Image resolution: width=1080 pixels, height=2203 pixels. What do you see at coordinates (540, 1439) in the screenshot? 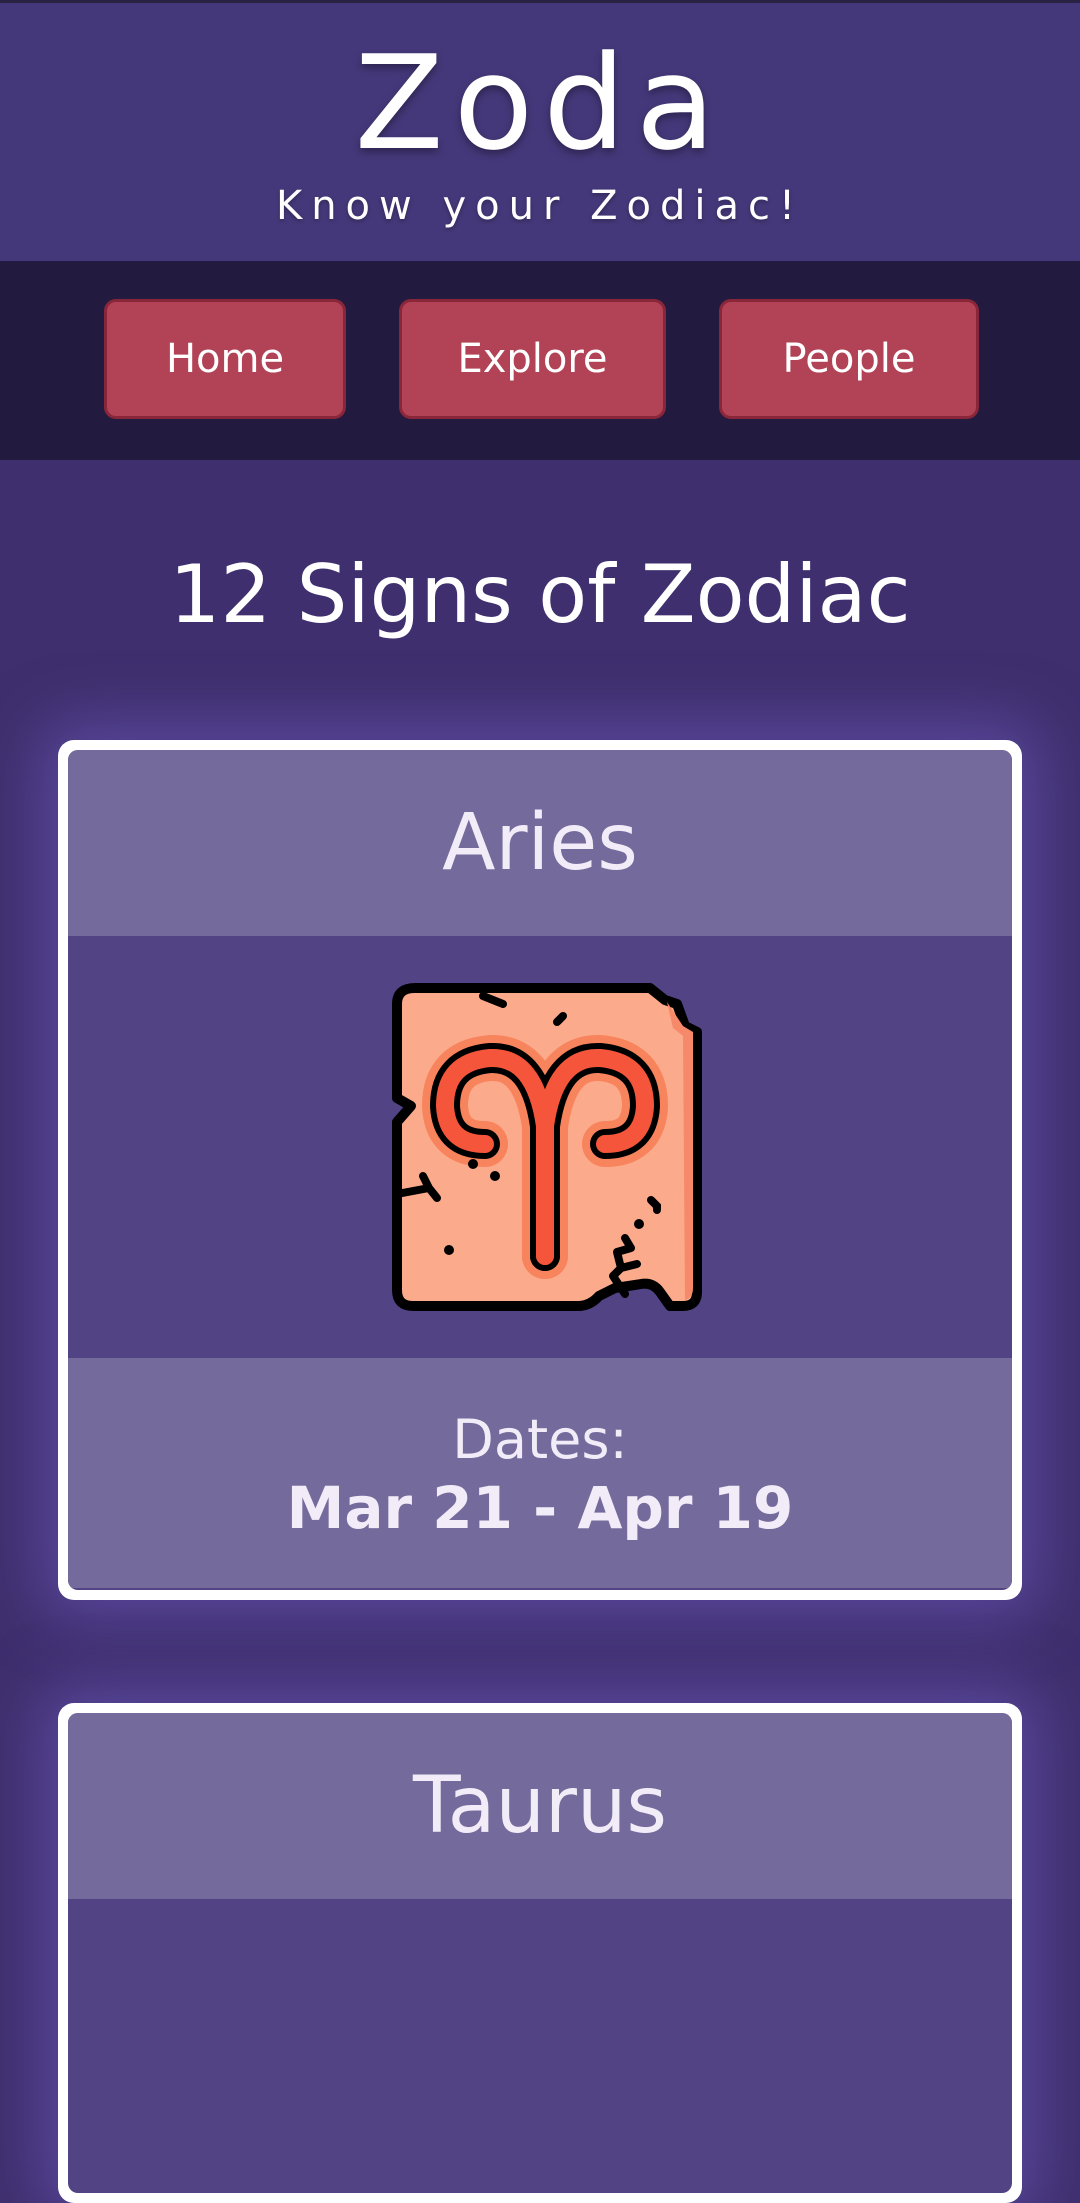
I see `dates-label: Dates:` at bounding box center [540, 1439].